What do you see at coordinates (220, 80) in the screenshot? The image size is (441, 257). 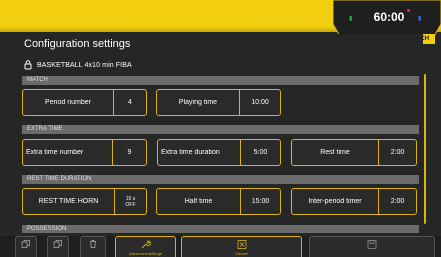 I see `section-match: MATCH` at bounding box center [220, 80].